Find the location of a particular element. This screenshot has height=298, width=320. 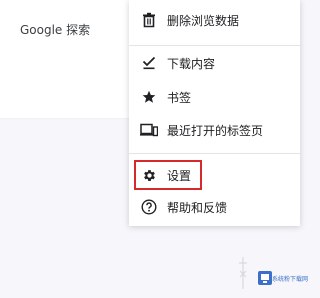

menu-item-recent-tabs: 最近打开的标签页 is located at coordinates (214, 130).